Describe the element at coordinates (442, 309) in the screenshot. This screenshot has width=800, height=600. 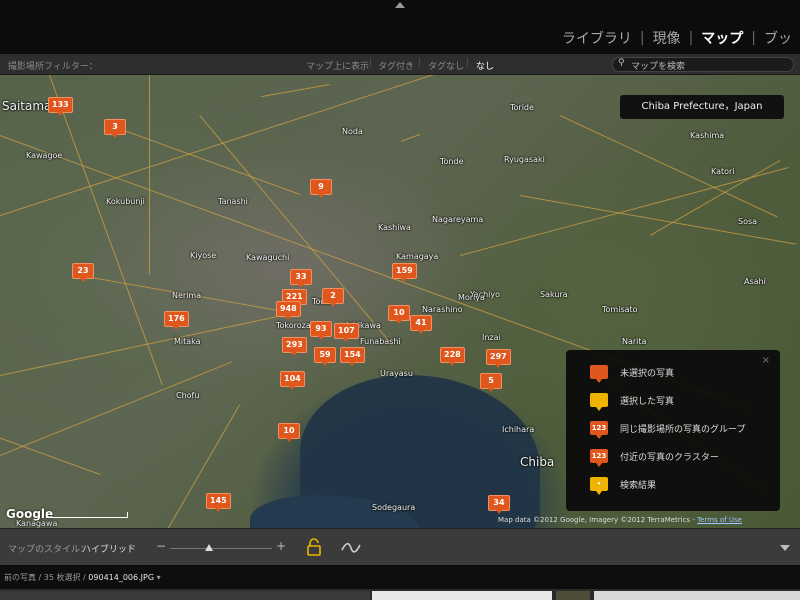
I see `map-place-label: Narashino` at that location.